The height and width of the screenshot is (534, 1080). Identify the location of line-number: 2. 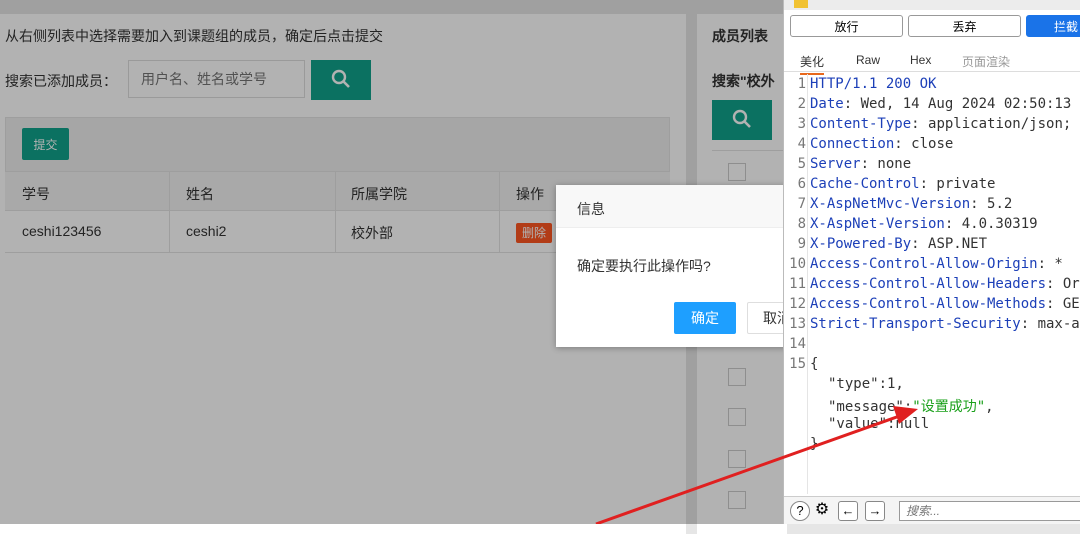
(801, 104).